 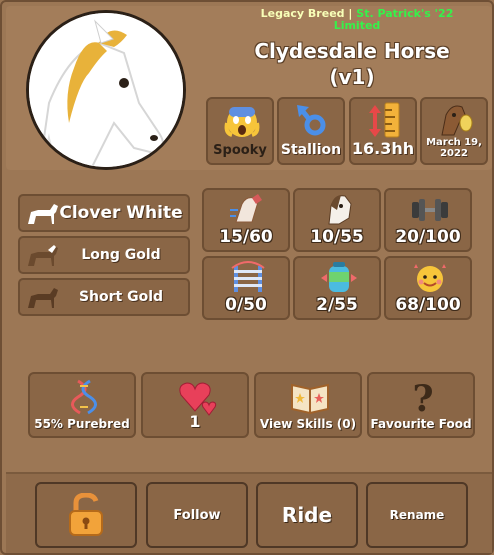 What do you see at coordinates (430, 278) in the screenshot?
I see `happiness-icon` at bounding box center [430, 278].